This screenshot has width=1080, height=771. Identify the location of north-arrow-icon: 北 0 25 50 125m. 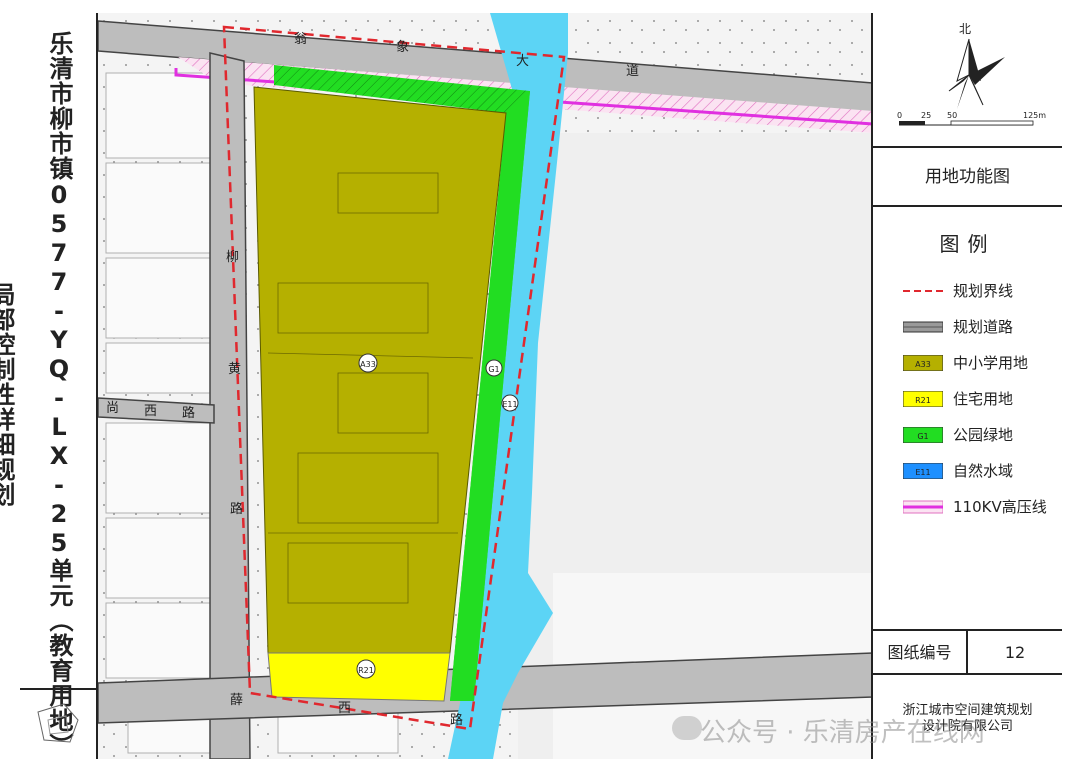
(971, 74).